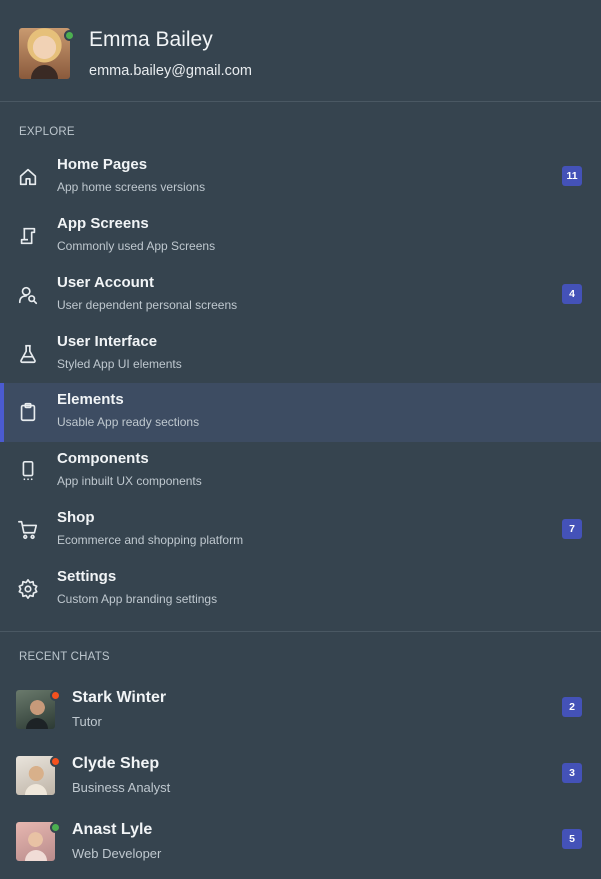 The height and width of the screenshot is (879, 601). Describe the element at coordinates (28, 412) in the screenshot. I see `clipboard-icon` at that location.